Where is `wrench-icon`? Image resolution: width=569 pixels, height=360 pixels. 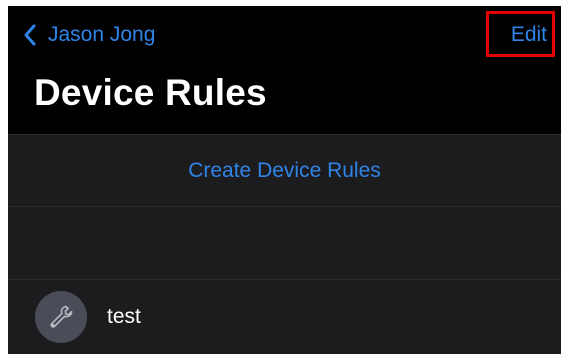 wrench-icon is located at coordinates (61, 316).